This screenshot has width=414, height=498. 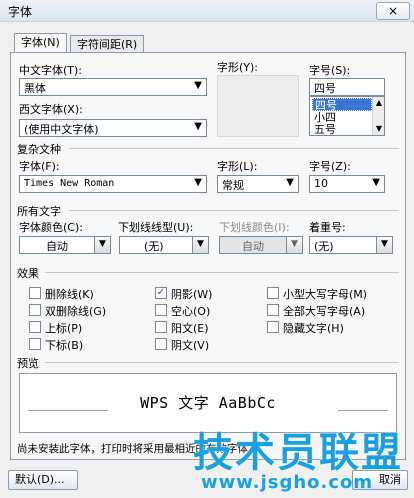 I want to click on tab-font: 字体(N), so click(x=40, y=43).